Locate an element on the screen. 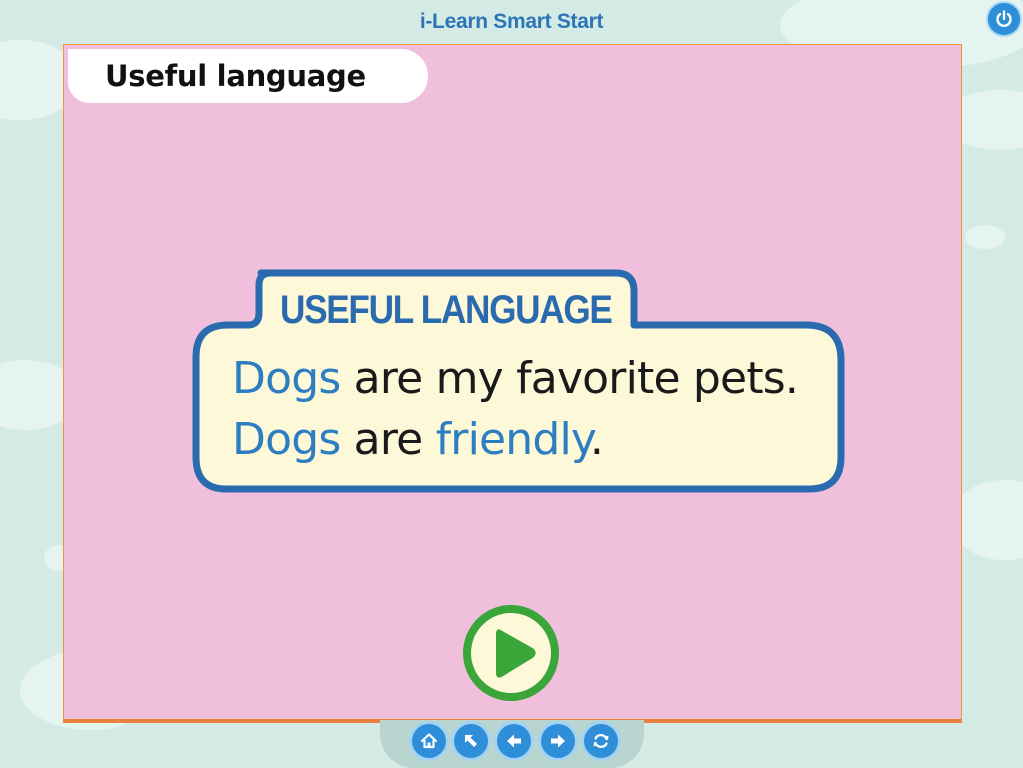 The image size is (1023, 768). back-to-start-button is located at coordinates (471, 741).